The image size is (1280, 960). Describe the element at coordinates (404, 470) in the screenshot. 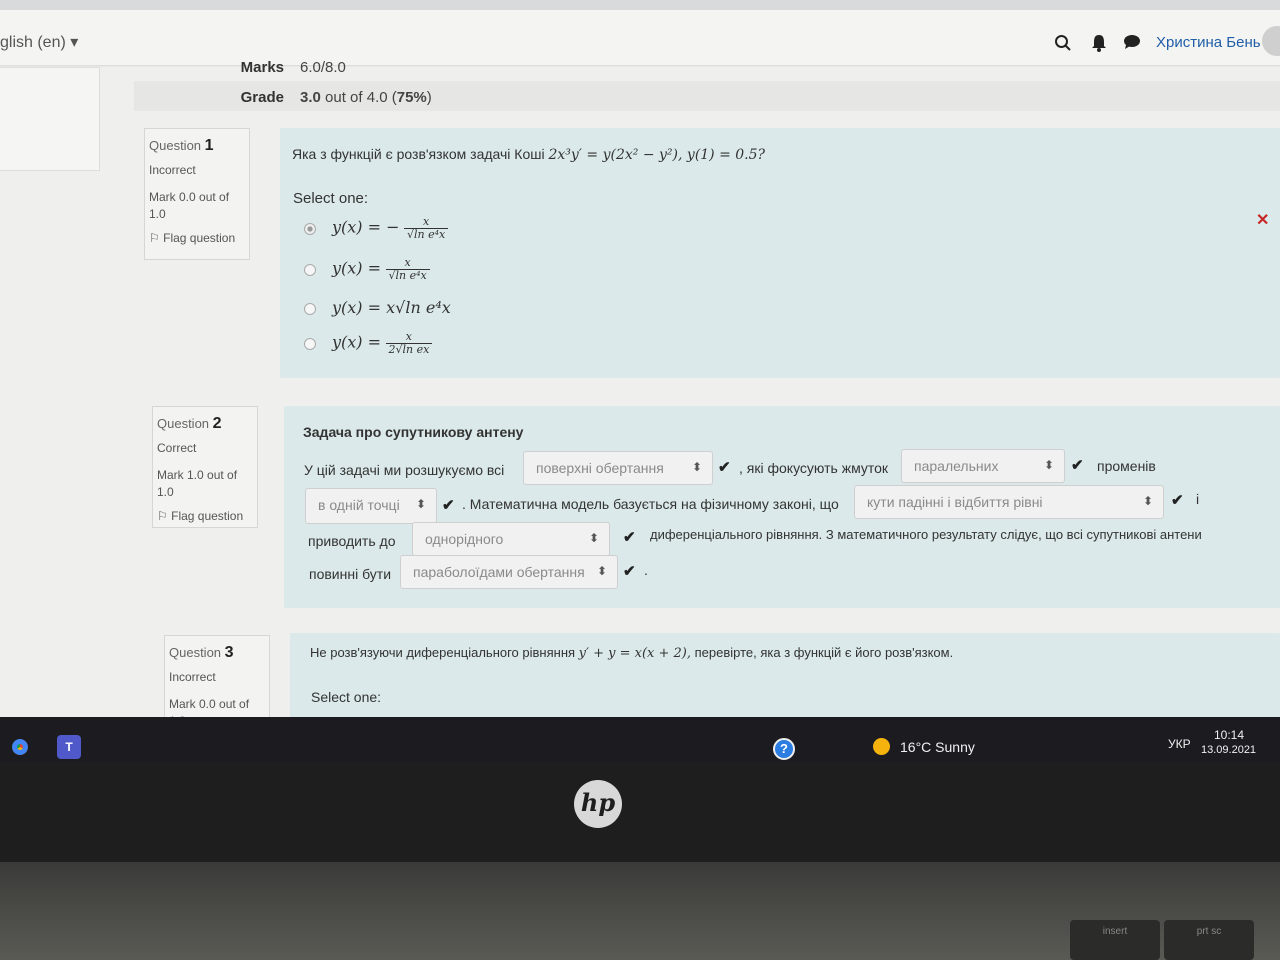

I see `question-text: У цій задачі ми розшукуємо всі` at that location.